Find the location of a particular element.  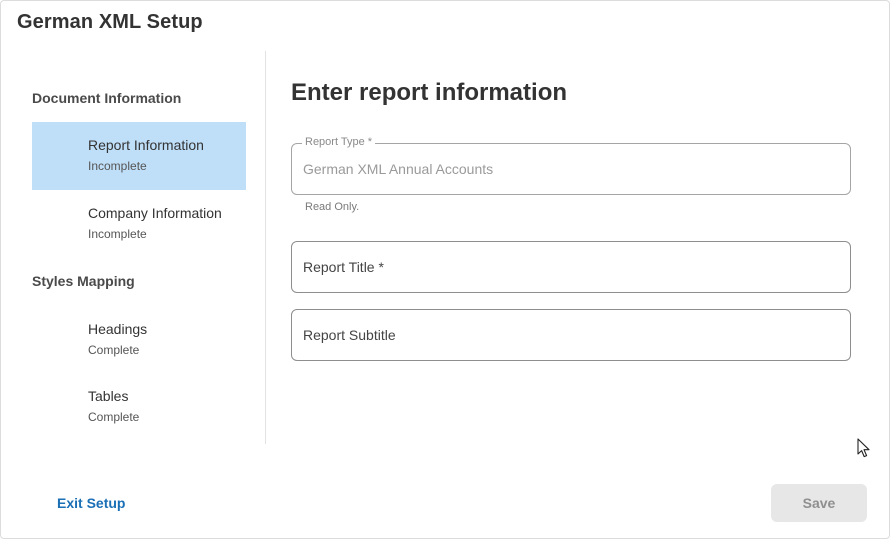

report-subtitle-input: Report Subtitle is located at coordinates (571, 335).